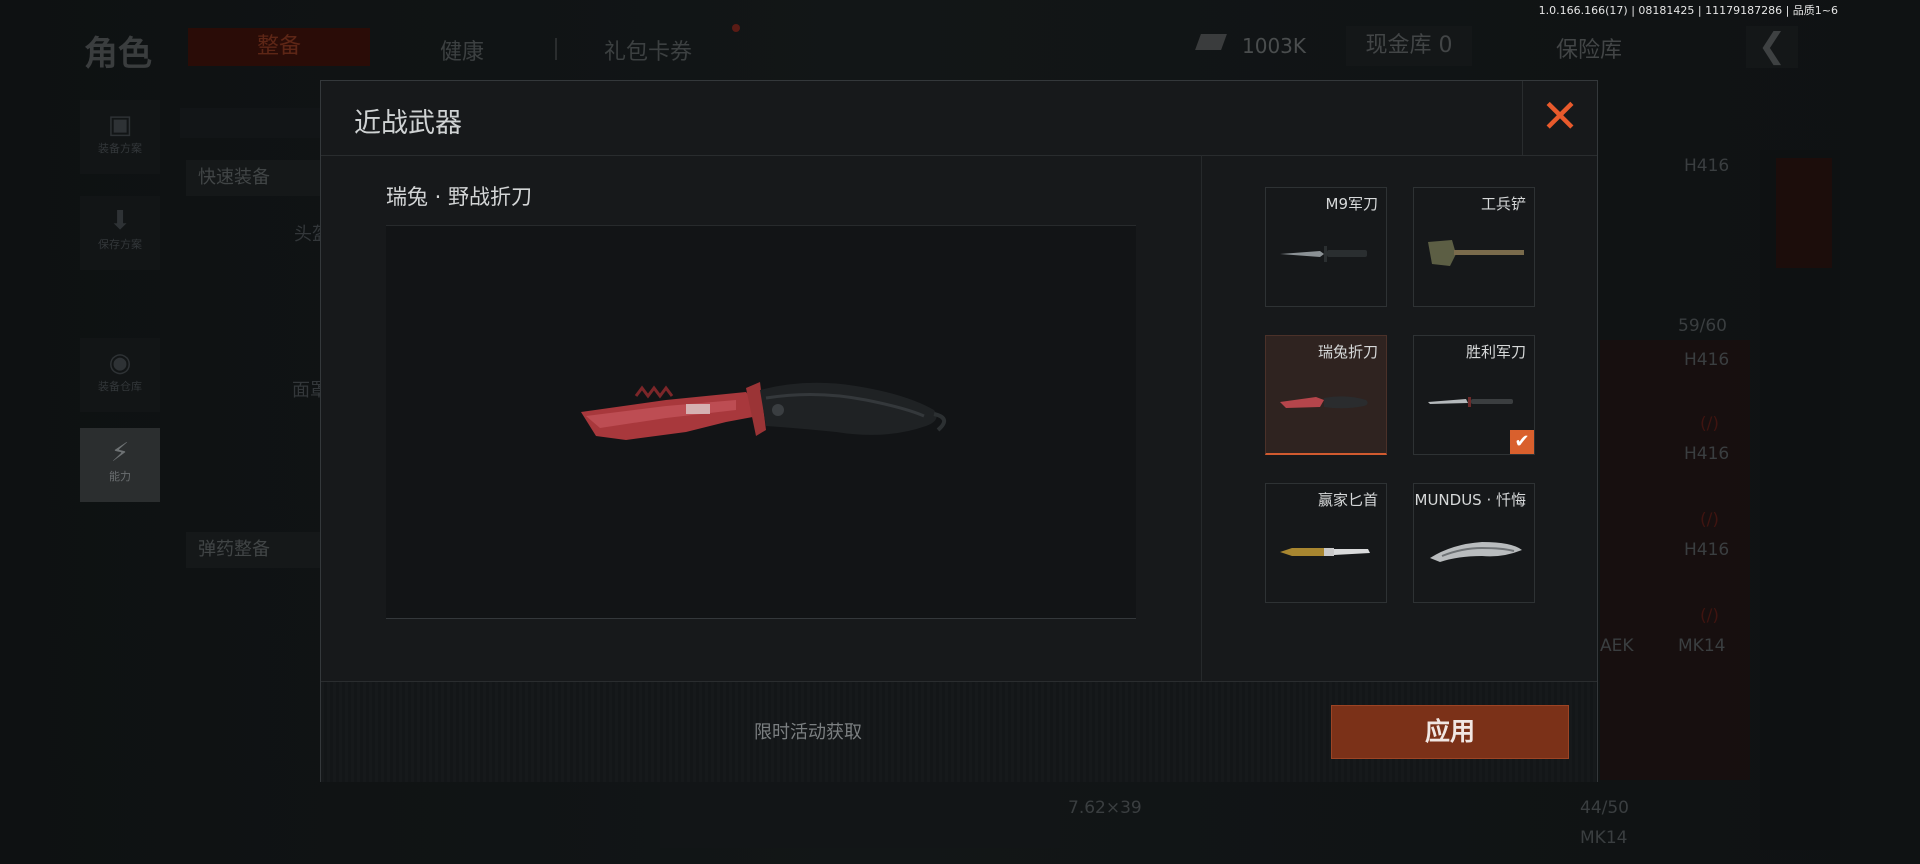 The width and height of the screenshot is (1920, 864). Describe the element at coordinates (120, 363) in the screenshot. I see `helmet-icon: ◉` at that location.